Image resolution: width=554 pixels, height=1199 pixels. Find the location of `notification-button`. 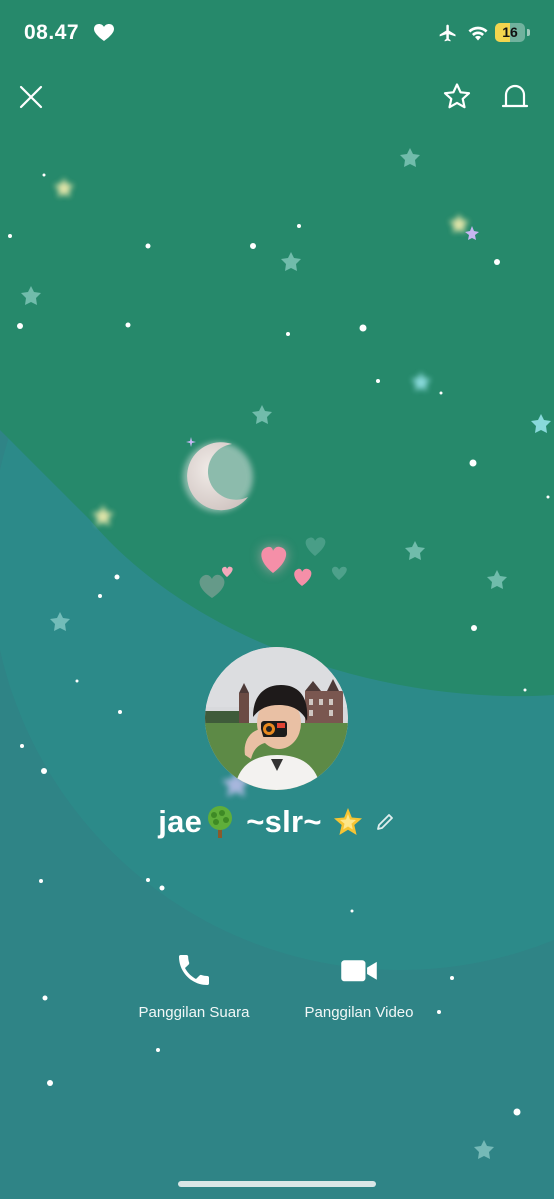

notification-button is located at coordinates (515, 97).